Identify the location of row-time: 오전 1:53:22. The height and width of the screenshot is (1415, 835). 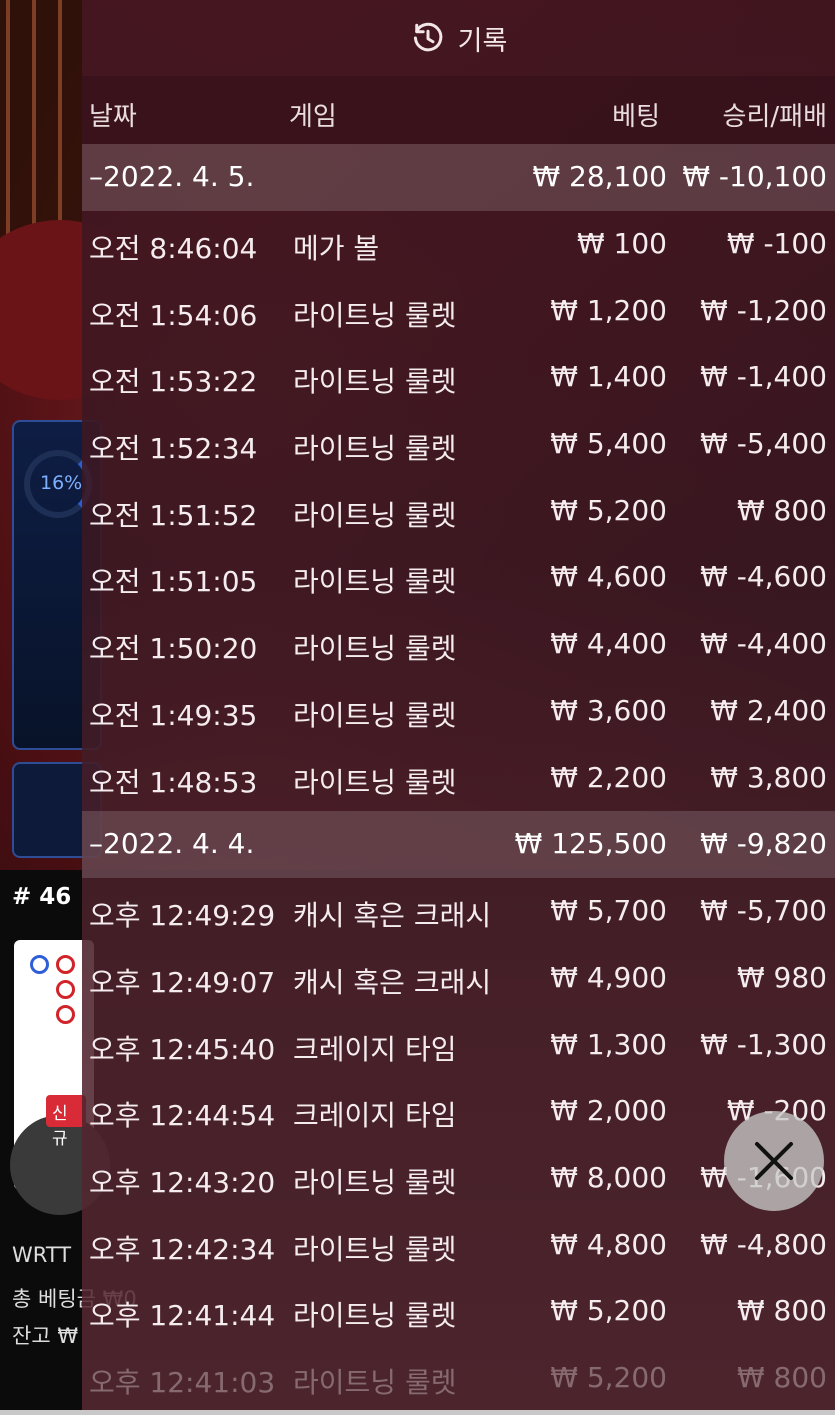
(173, 382).